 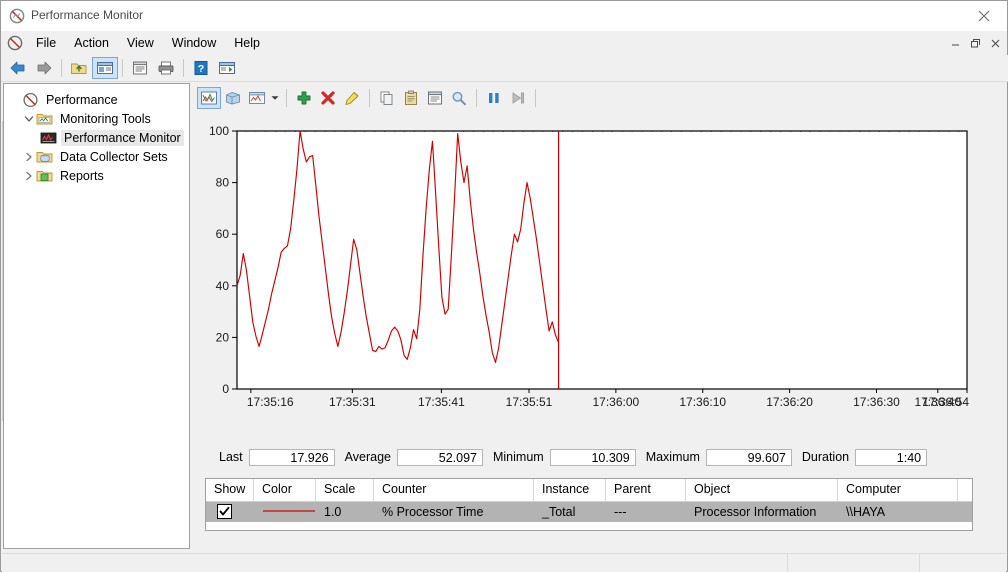 What do you see at coordinates (194, 43) in the screenshot?
I see `menu-item-window: Window` at bounding box center [194, 43].